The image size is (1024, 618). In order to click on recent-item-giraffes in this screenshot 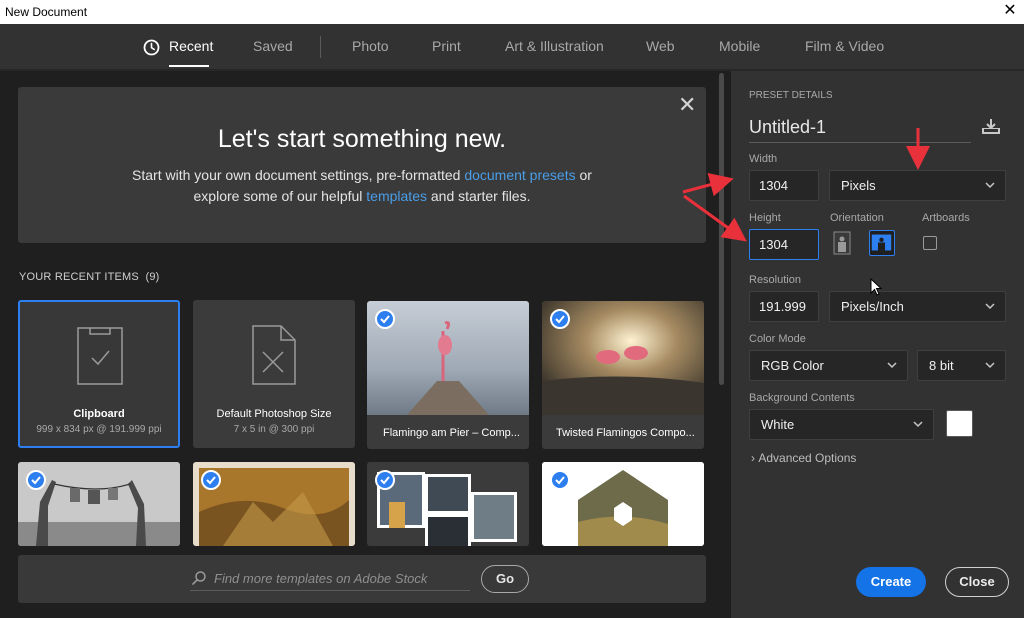, I will do `click(99, 504)`.